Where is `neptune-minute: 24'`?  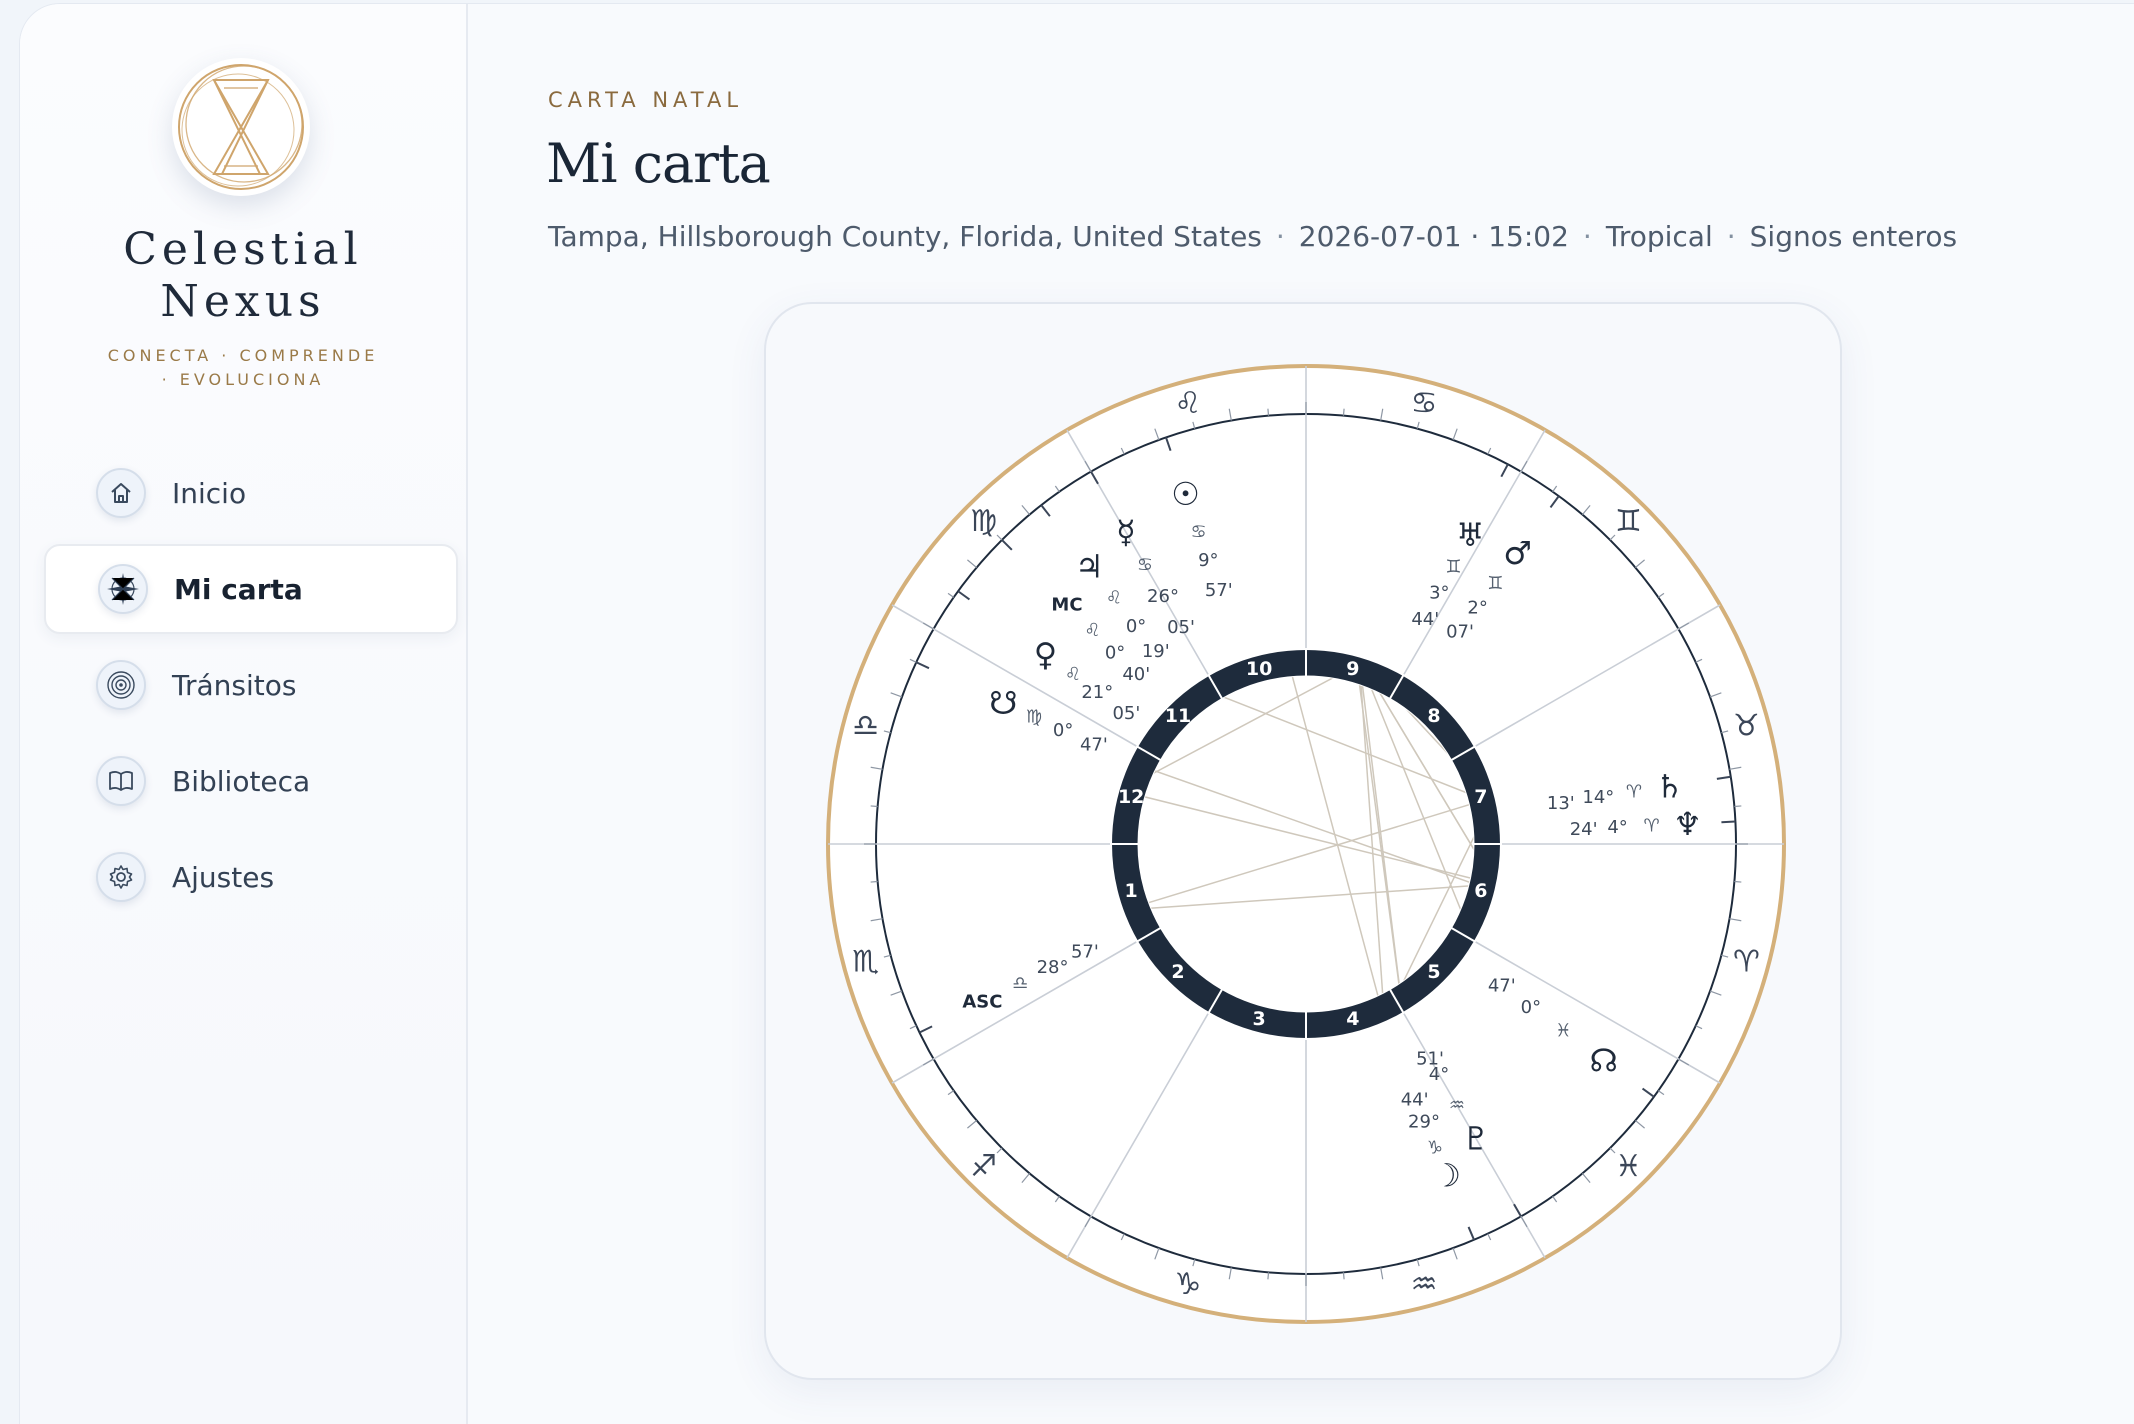
neptune-minute: 24' is located at coordinates (1584, 829).